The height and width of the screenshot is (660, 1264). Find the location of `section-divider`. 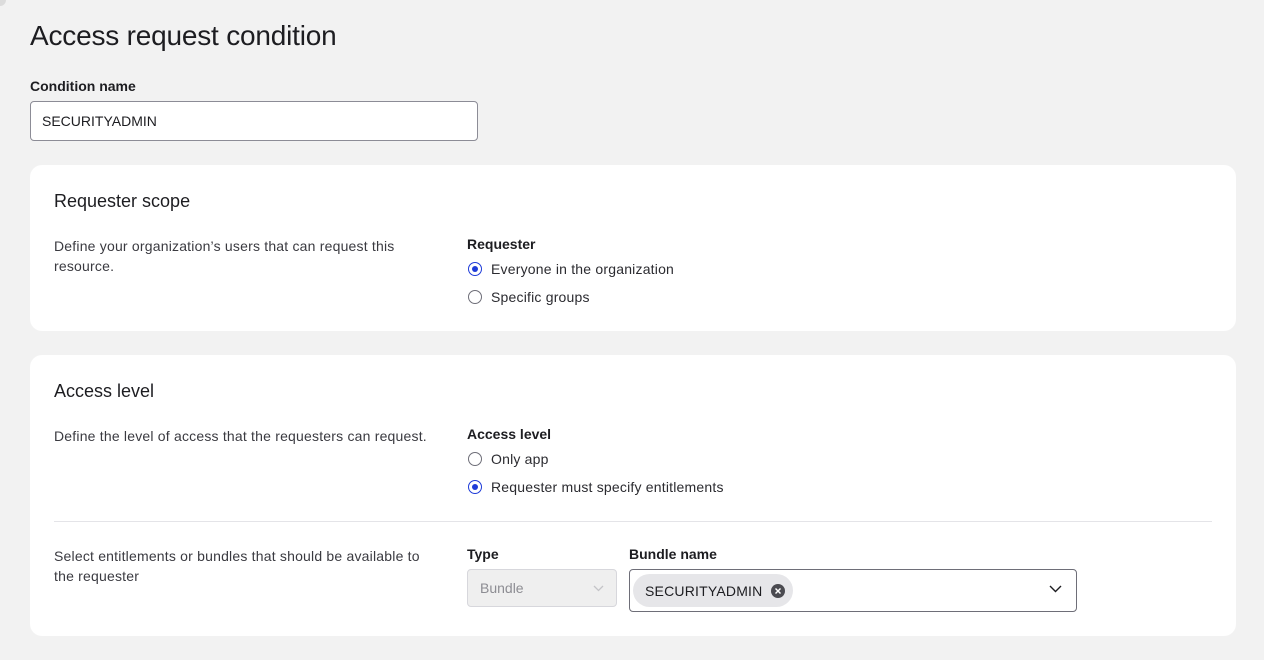

section-divider is located at coordinates (633, 521).